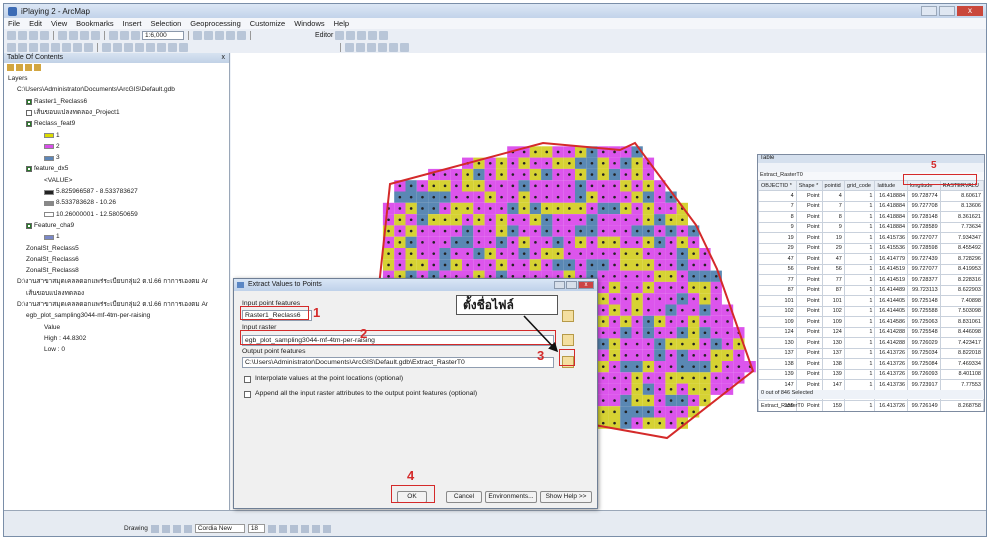 This screenshot has width=994, height=540. Describe the element at coordinates (14, 23) in the screenshot. I see `menu-file: File` at that location.